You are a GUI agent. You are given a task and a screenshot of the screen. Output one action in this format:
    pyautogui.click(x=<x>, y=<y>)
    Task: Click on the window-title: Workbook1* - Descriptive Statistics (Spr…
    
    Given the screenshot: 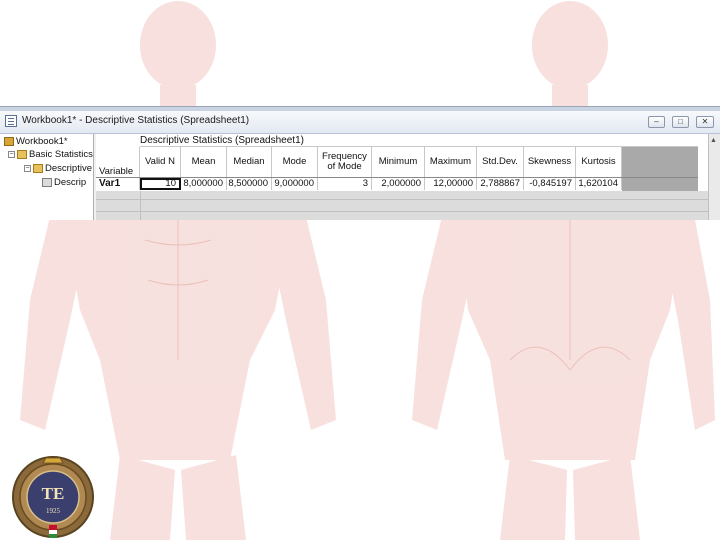 What is the action you would take?
    pyautogui.click(x=136, y=120)
    